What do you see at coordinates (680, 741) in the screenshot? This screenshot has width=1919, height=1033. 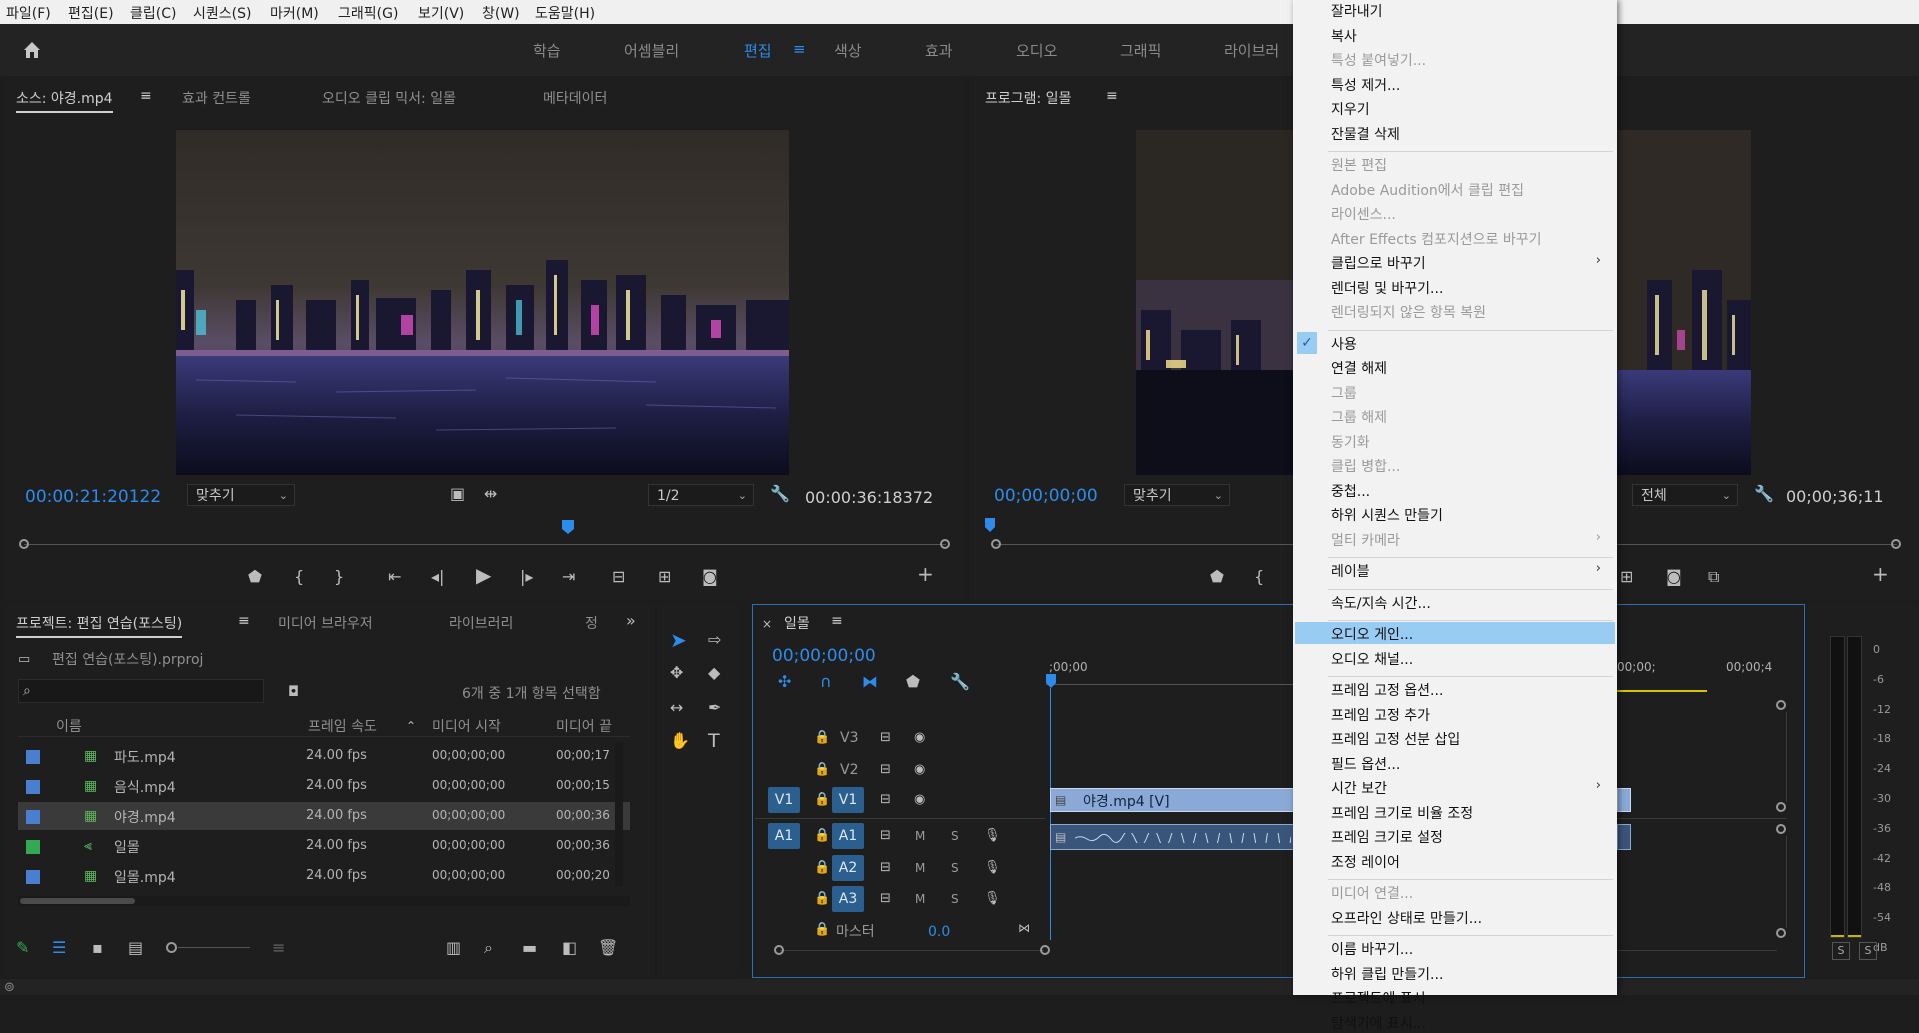 I see `hand-tool-icon: ✋` at bounding box center [680, 741].